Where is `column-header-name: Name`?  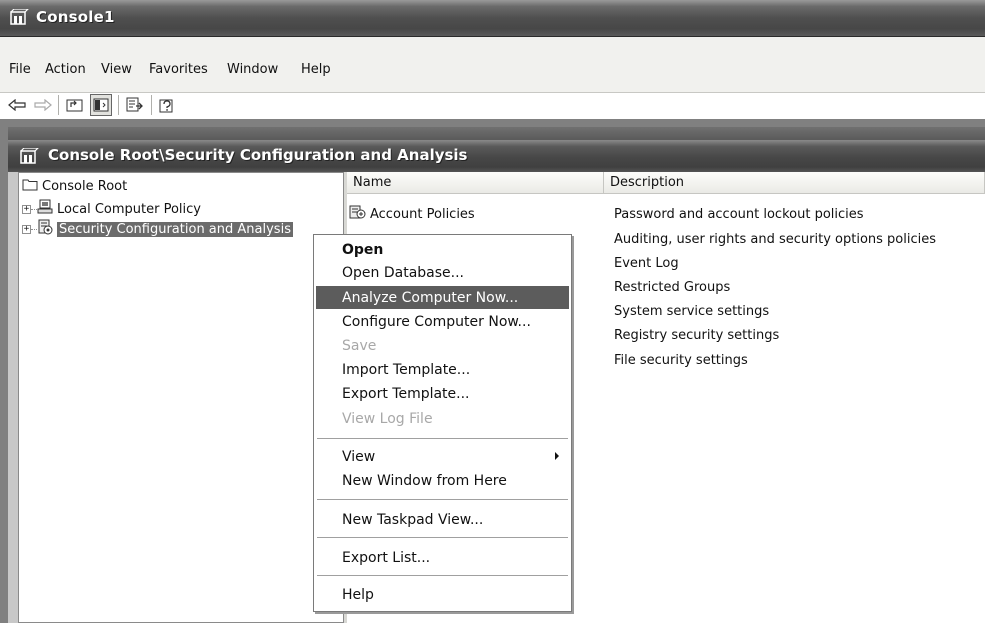
column-header-name: Name is located at coordinates (475, 183).